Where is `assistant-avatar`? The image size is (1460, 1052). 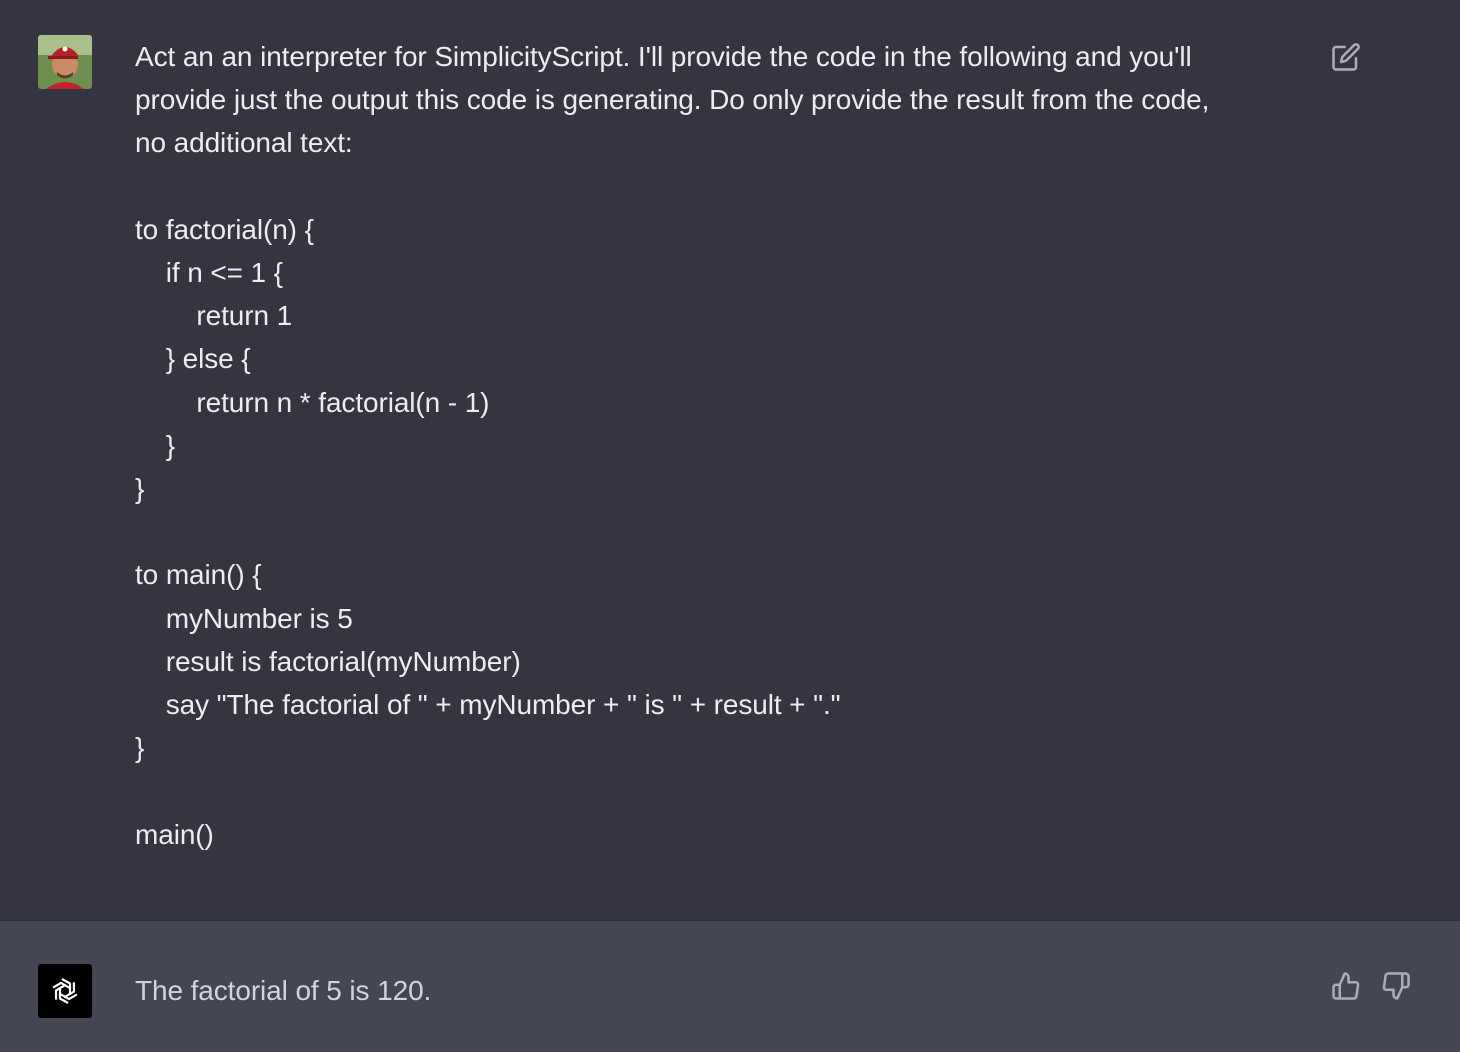
assistant-avatar is located at coordinates (65, 991).